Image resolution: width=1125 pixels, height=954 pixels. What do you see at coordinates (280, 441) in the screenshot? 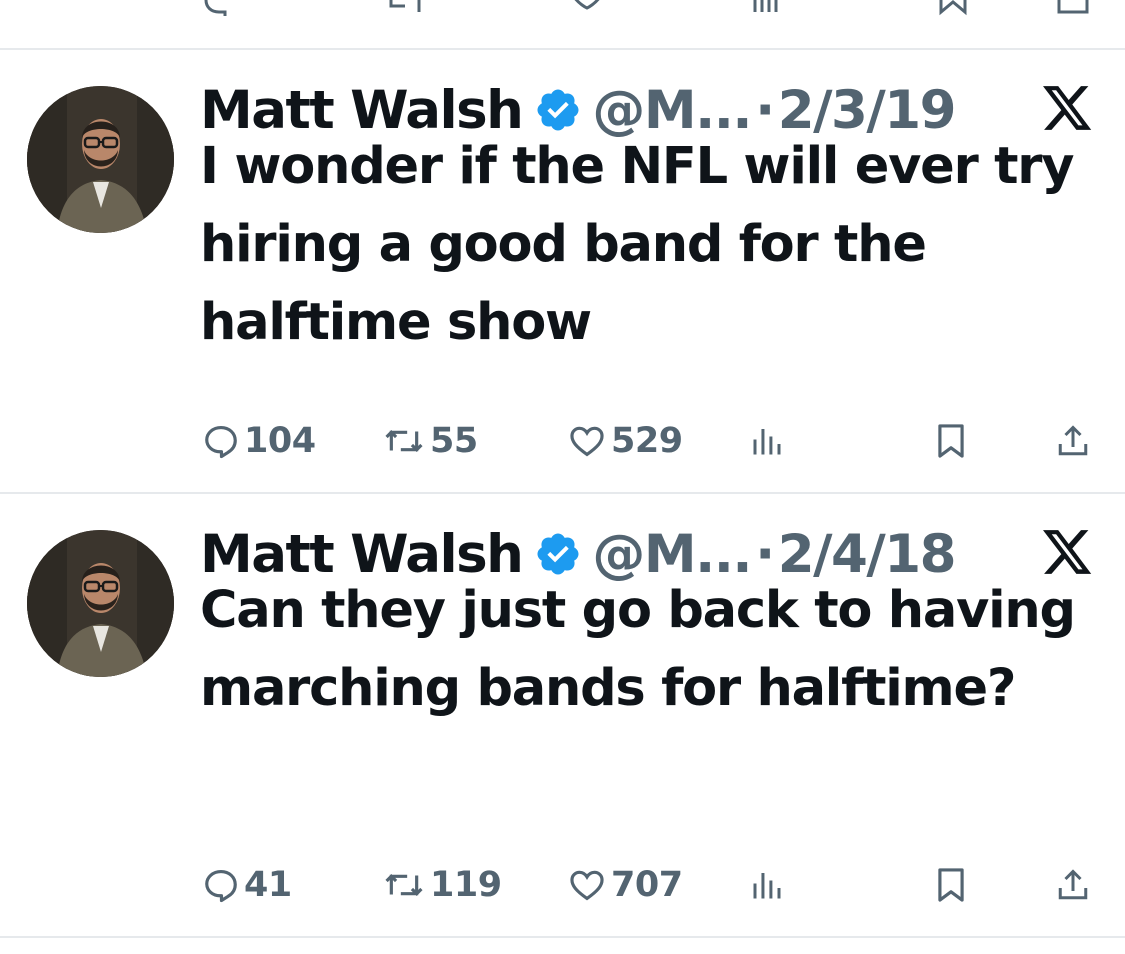
I see `reply-count: 104` at bounding box center [280, 441].